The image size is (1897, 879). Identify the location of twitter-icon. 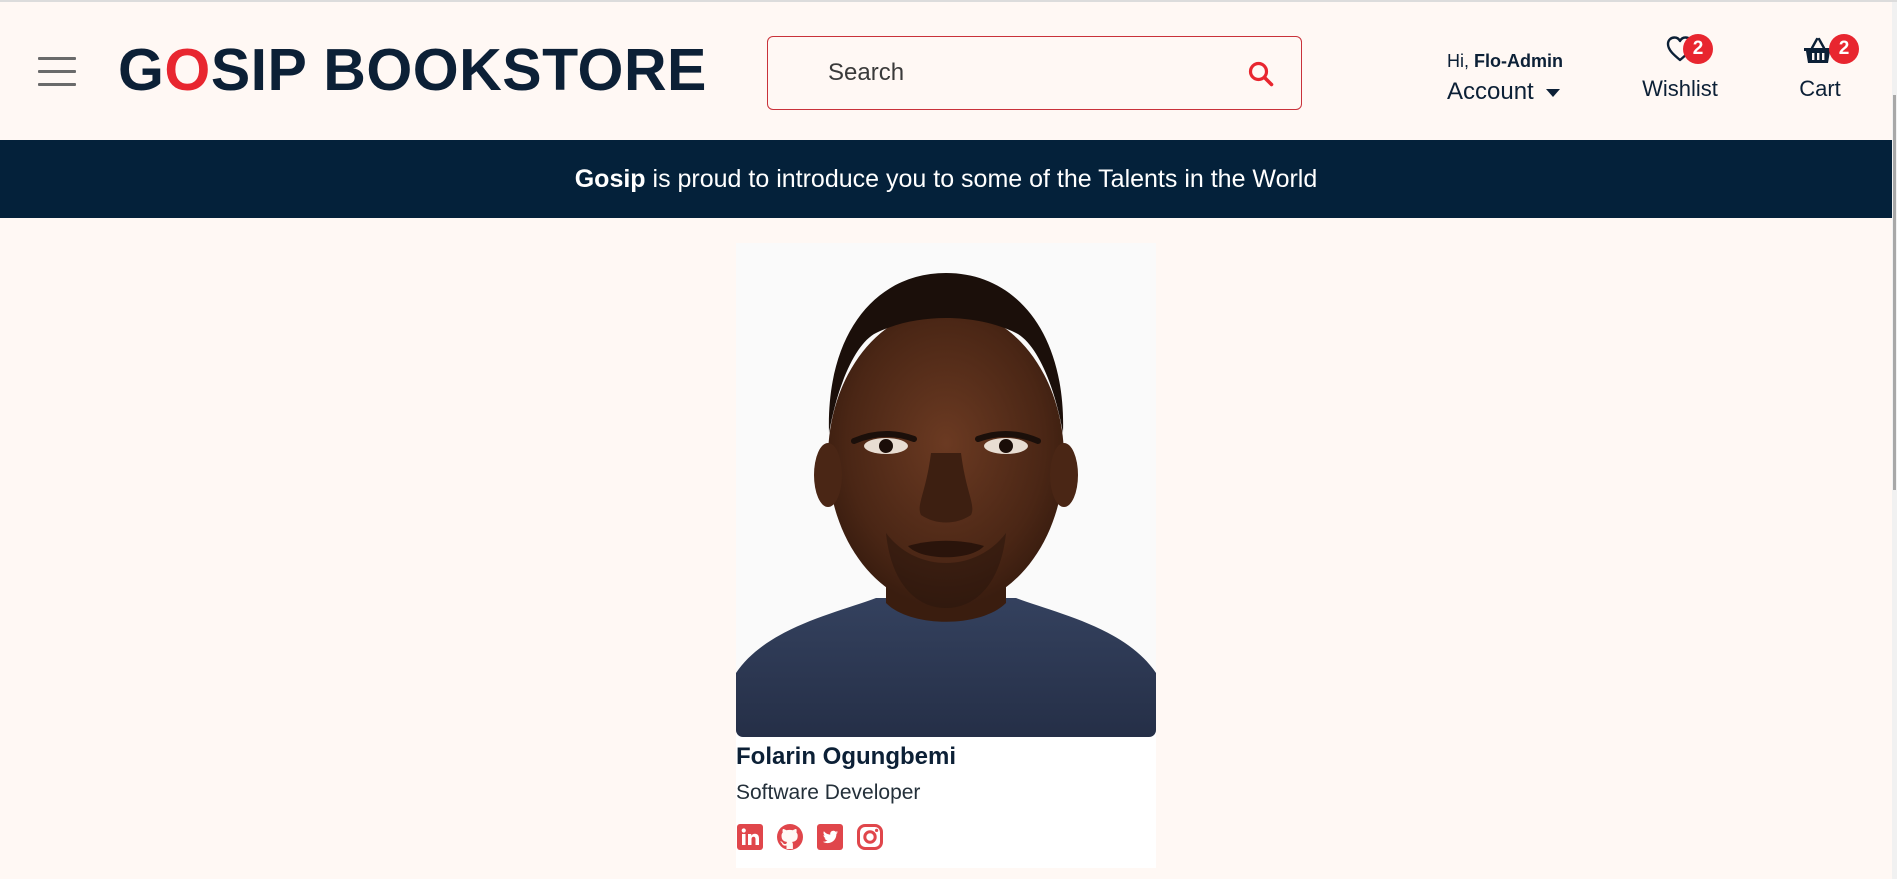
(830, 837).